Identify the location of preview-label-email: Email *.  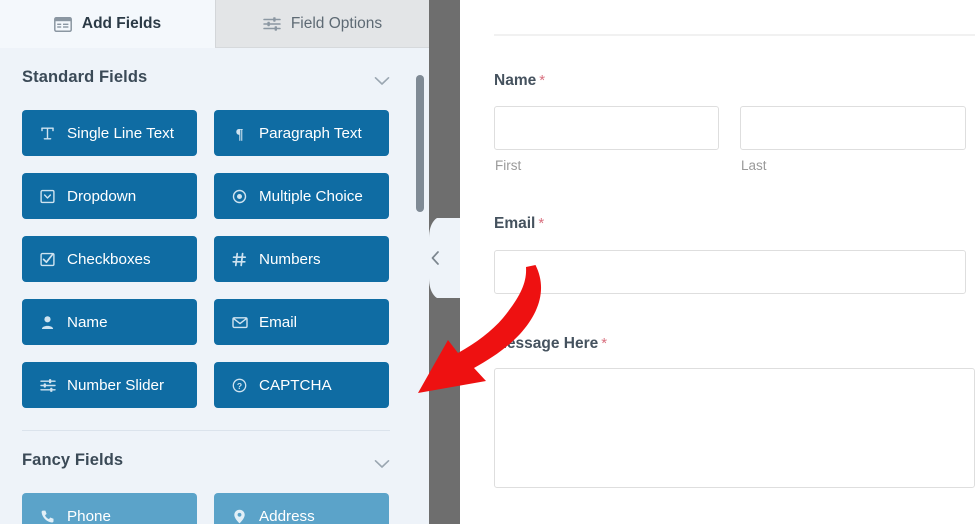
(519, 224).